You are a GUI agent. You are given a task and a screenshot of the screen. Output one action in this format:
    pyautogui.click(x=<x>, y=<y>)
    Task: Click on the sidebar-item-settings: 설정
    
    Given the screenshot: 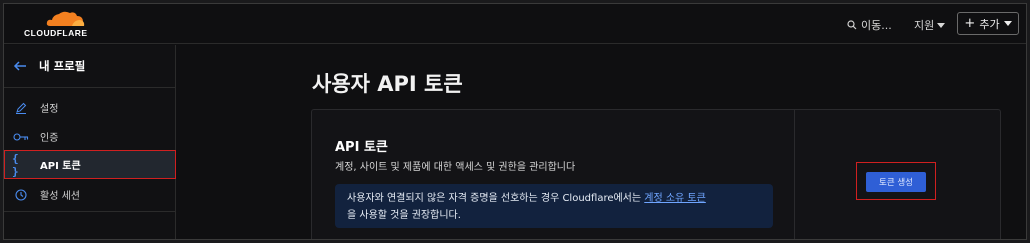 What is the action you would take?
    pyautogui.click(x=90, y=107)
    